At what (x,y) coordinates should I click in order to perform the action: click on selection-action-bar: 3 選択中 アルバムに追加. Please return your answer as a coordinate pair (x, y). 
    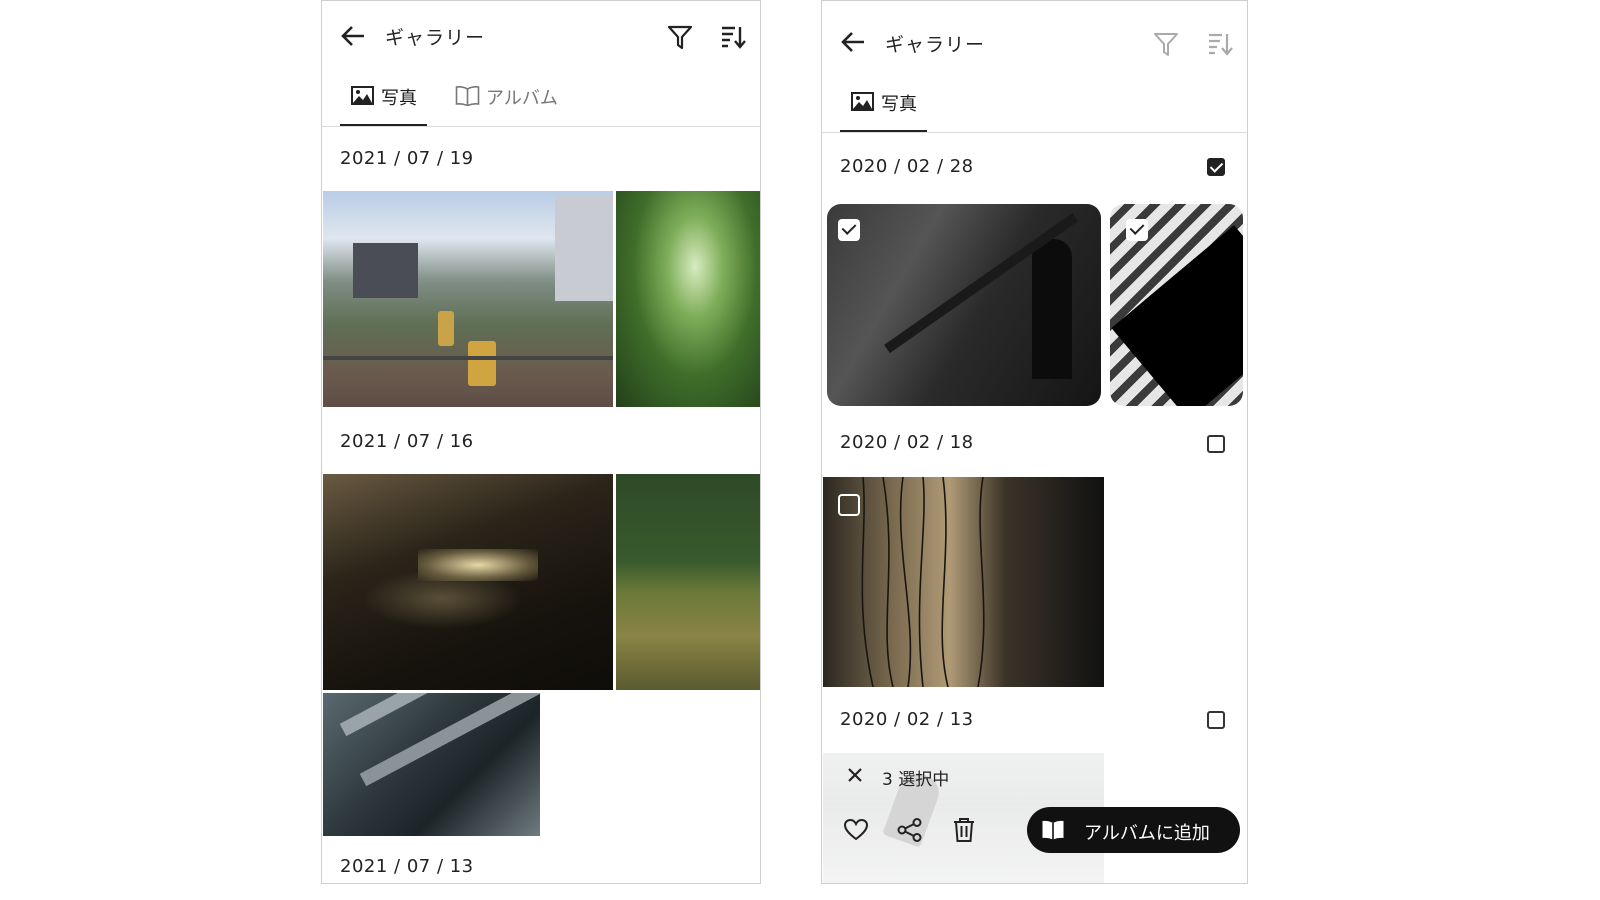
    Looking at the image, I should click on (1034, 818).